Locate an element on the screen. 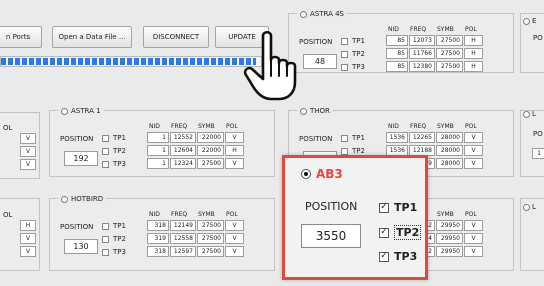  position-input: 130 is located at coordinates (81, 246).